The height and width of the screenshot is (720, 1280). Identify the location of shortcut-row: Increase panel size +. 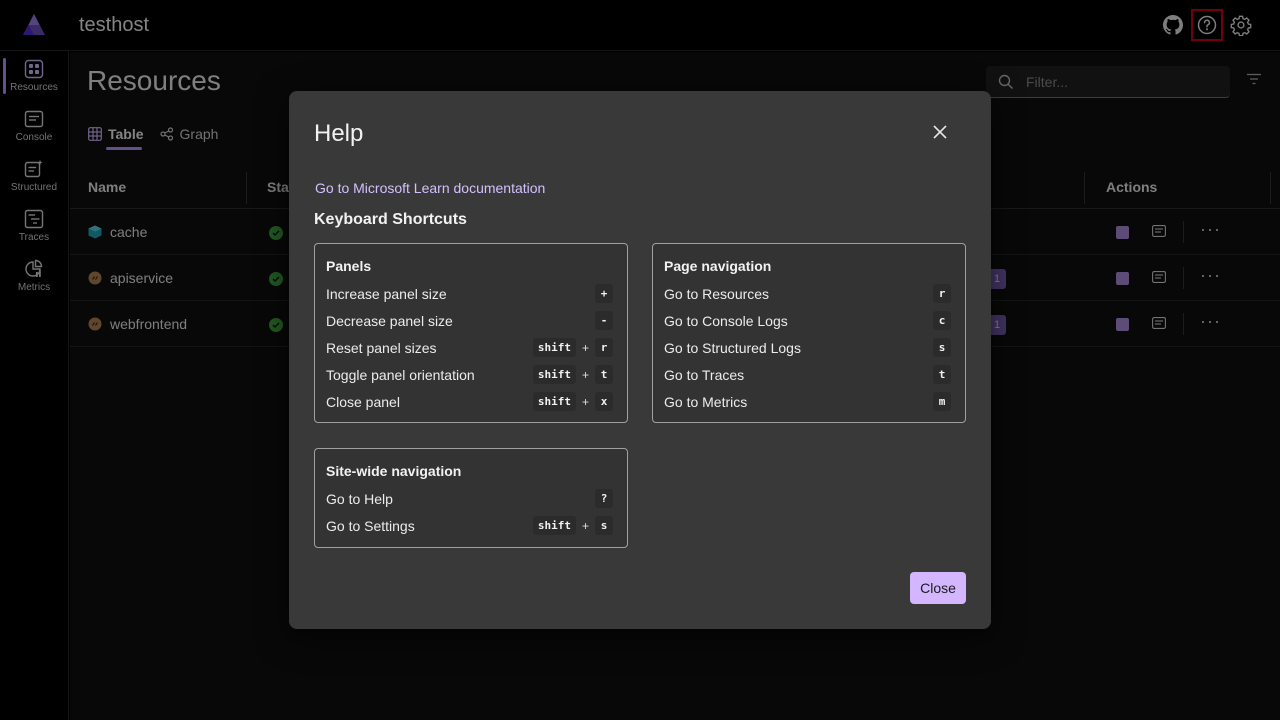
(469, 295).